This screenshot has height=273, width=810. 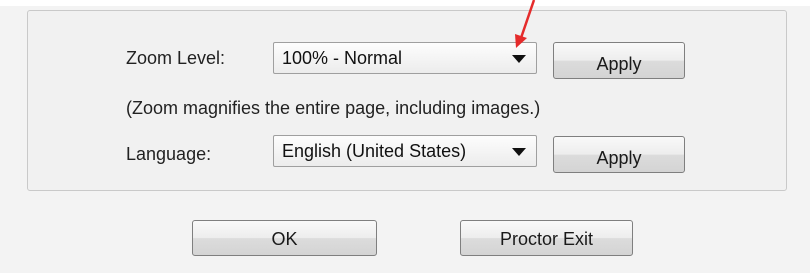 I want to click on language-label: Language:, so click(x=169, y=154).